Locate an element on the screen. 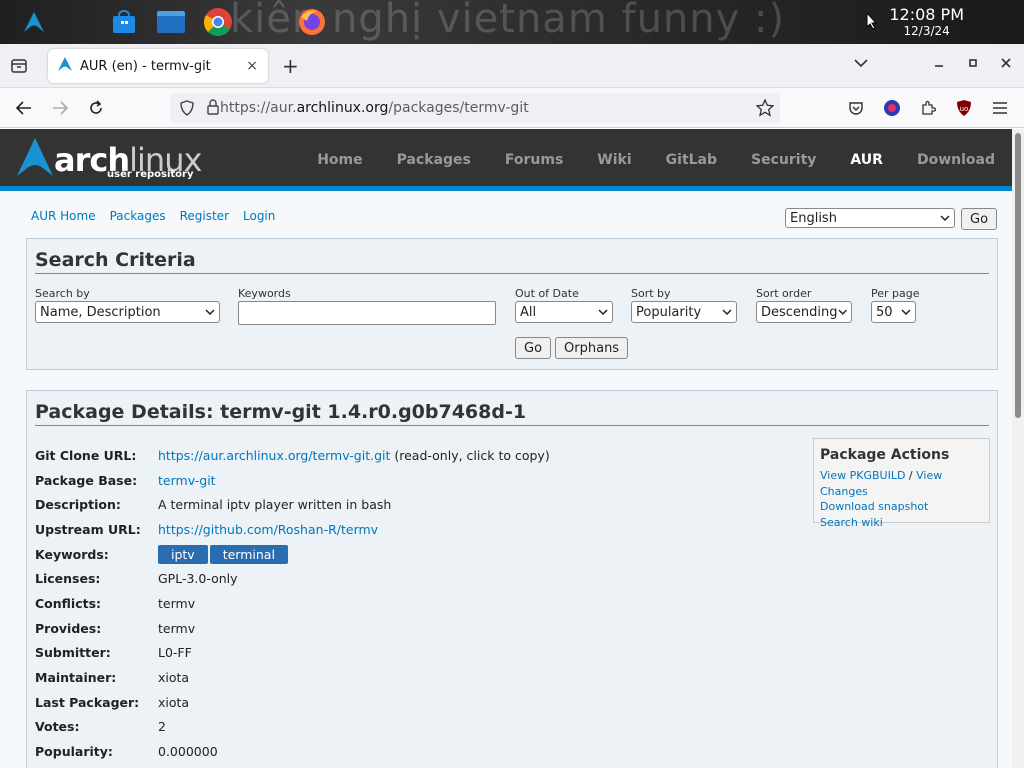 Image resolution: width=1024 pixels, height=768 pixels. upstream-url-value: https://github.com/Roshan-R/termv is located at coordinates (354, 529).